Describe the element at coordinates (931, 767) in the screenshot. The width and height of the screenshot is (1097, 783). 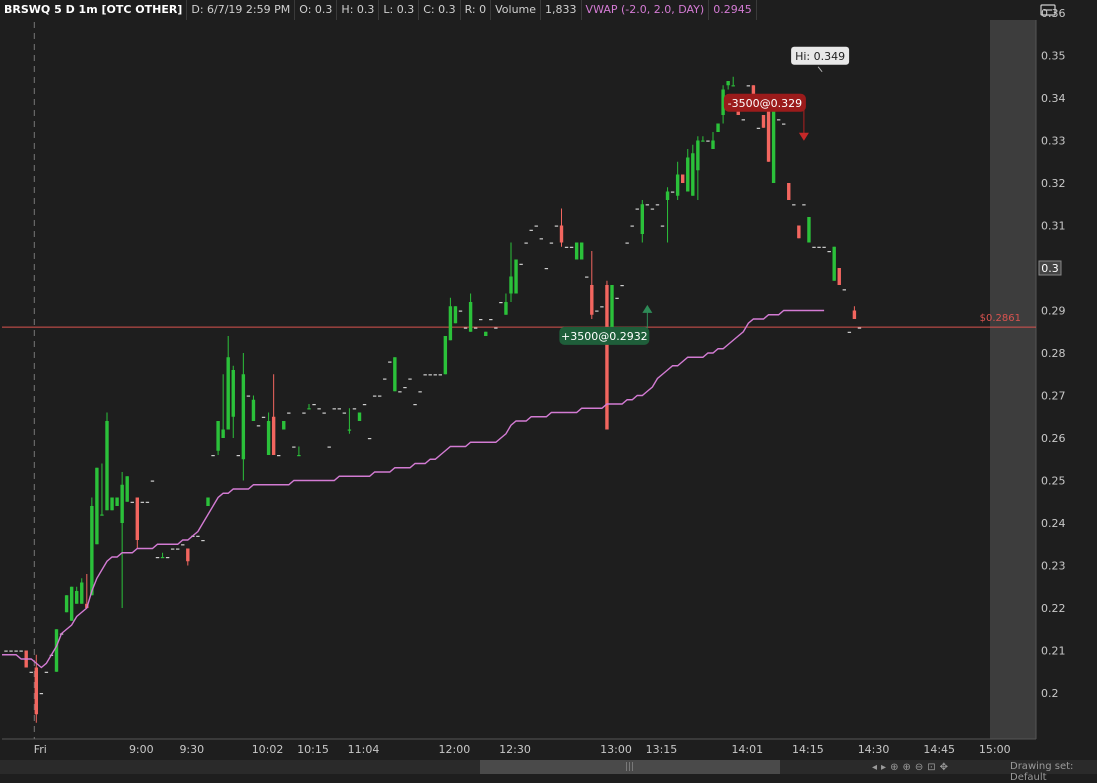
I see `zoom-fit-icon: ⊡` at that location.